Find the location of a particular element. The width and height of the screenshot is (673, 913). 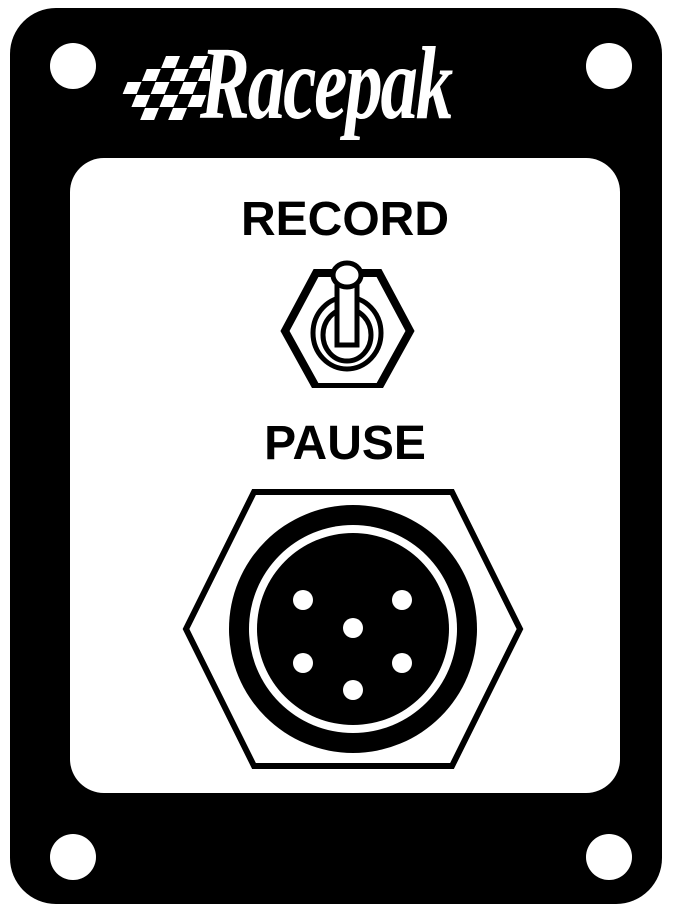

brand-logo: Racepak is located at coordinates (343, 85).